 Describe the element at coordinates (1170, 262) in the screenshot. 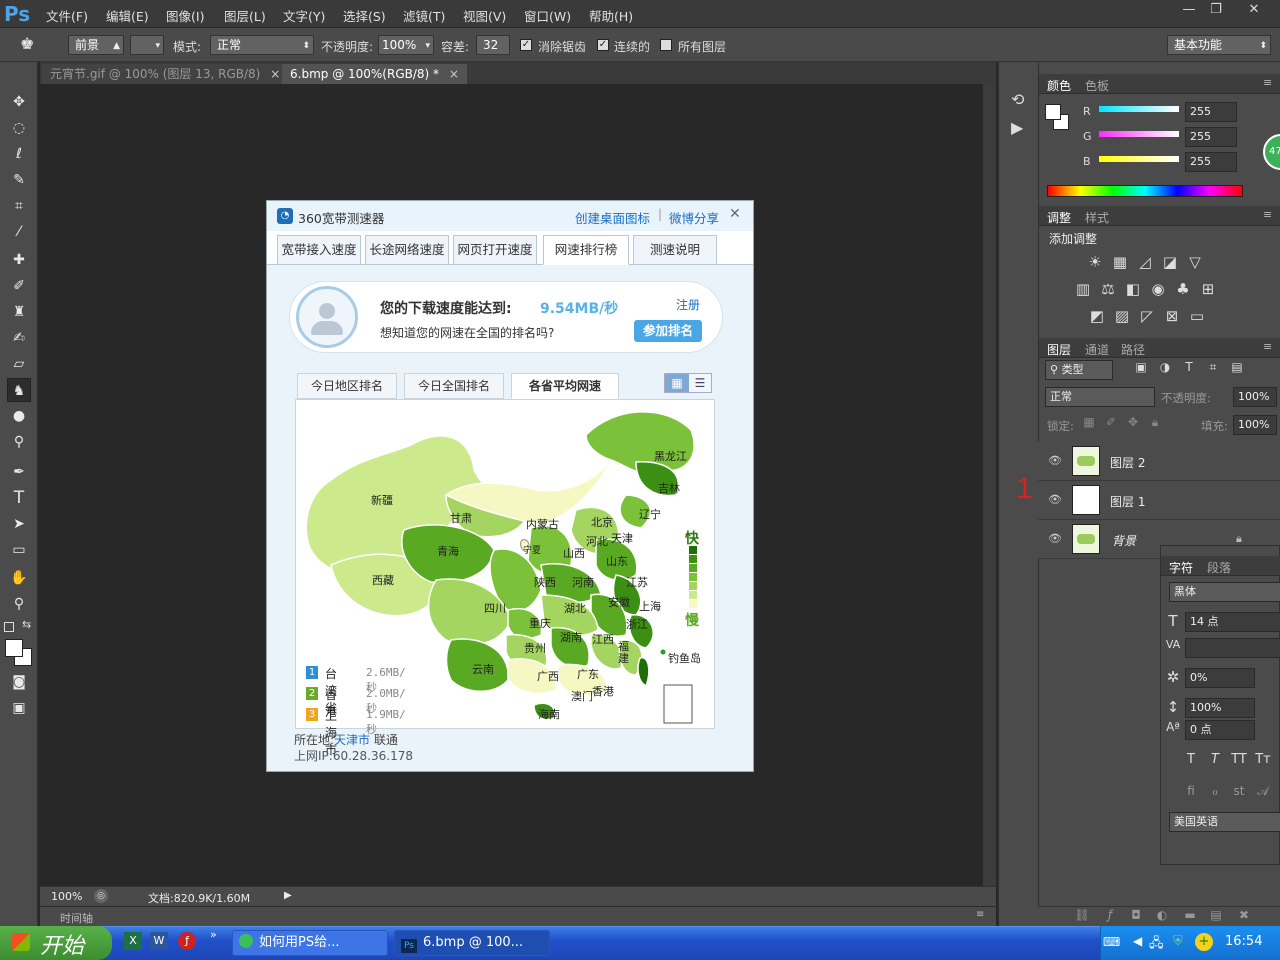

I see `exposure-icon: ◪` at that location.